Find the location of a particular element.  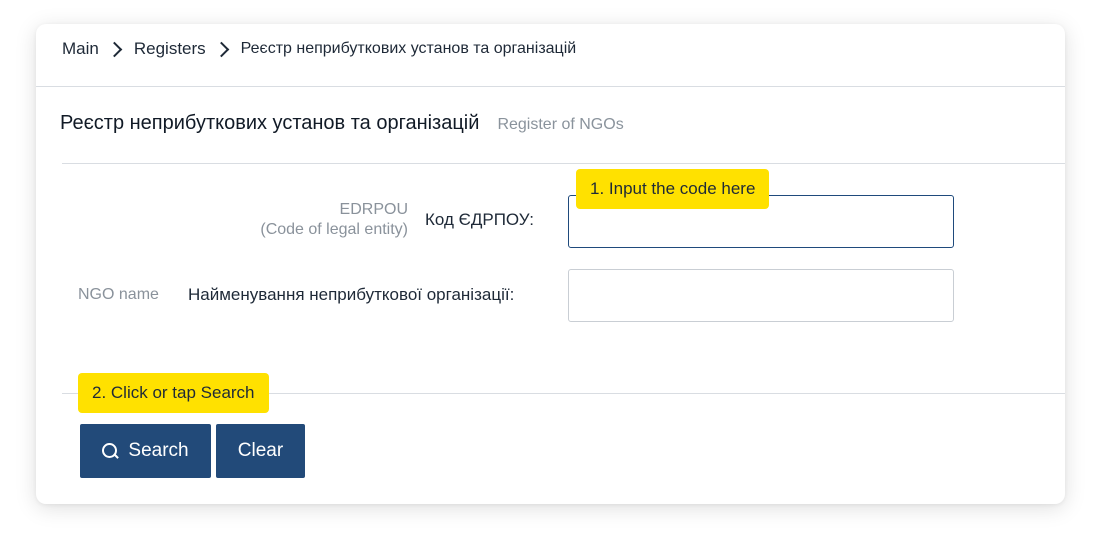

tooltip-input-code: 1. Input the code here is located at coordinates (673, 189).